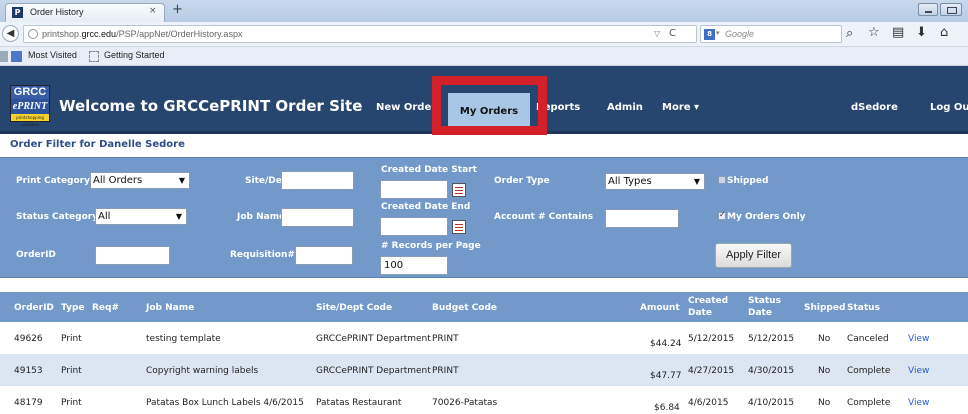 This screenshot has height=414, width=968. Describe the element at coordinates (874, 32) in the screenshot. I see `bookmark-star-icon: ☆` at that location.